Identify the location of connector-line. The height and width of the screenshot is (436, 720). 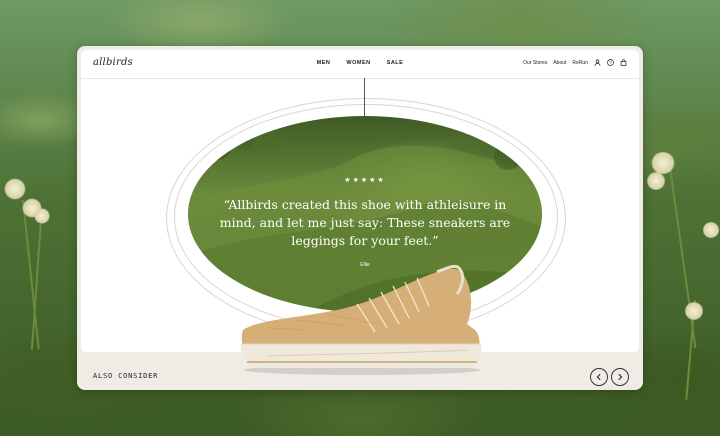
(364, 99).